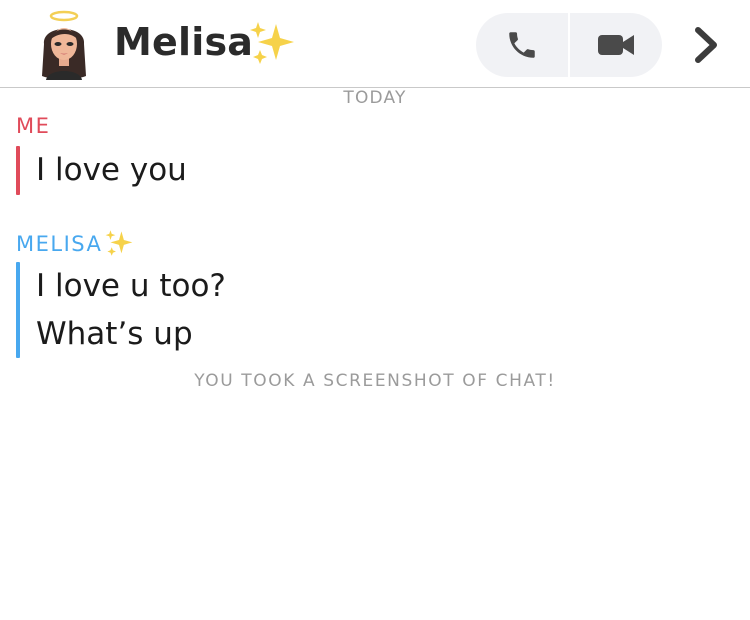  I want to click on audio-call-button, so click(522, 45).